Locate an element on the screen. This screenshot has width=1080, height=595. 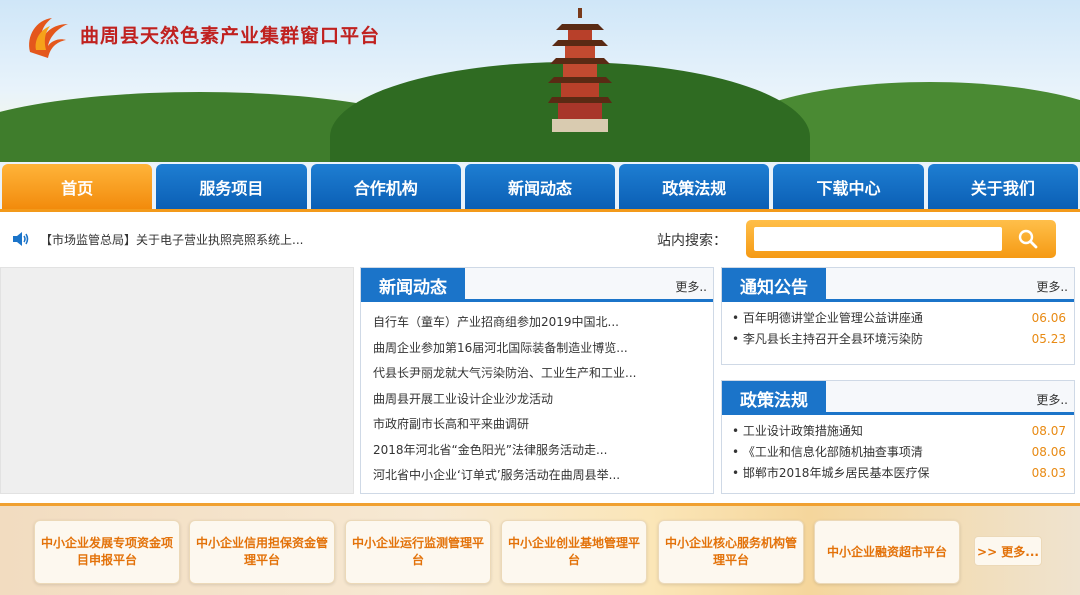
policy-item: 邯郸市2018年城乡居民基本医疗保 08.03 is located at coordinates (899, 473).